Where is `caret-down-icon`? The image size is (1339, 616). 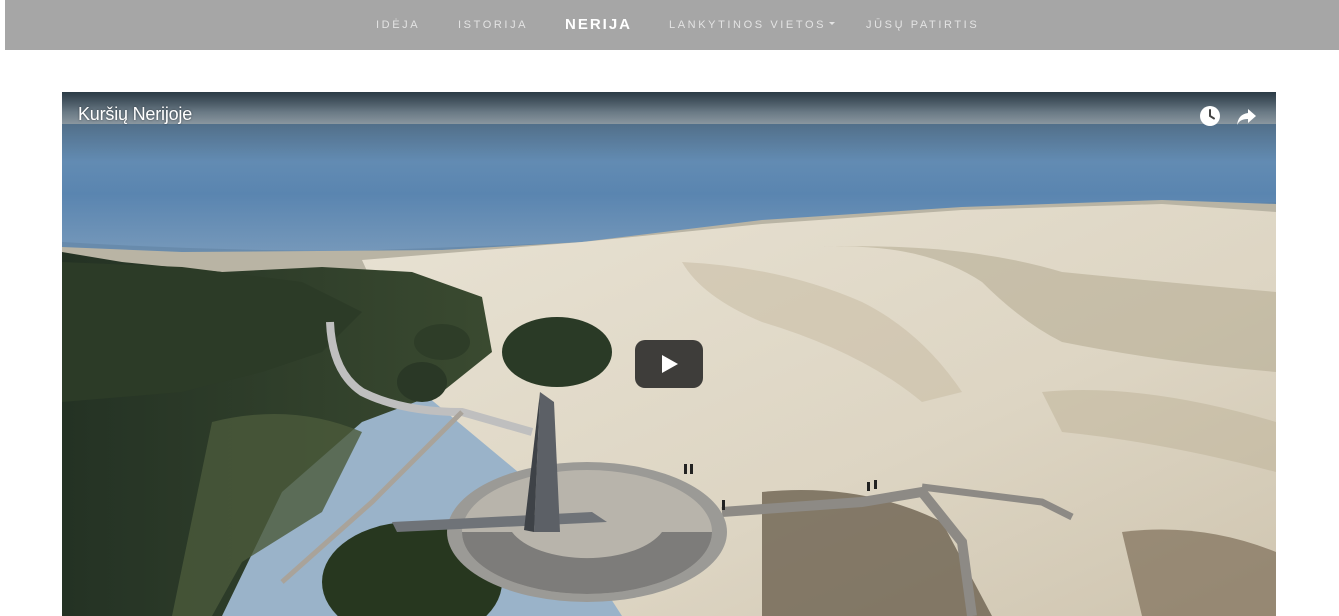 caret-down-icon is located at coordinates (832, 23).